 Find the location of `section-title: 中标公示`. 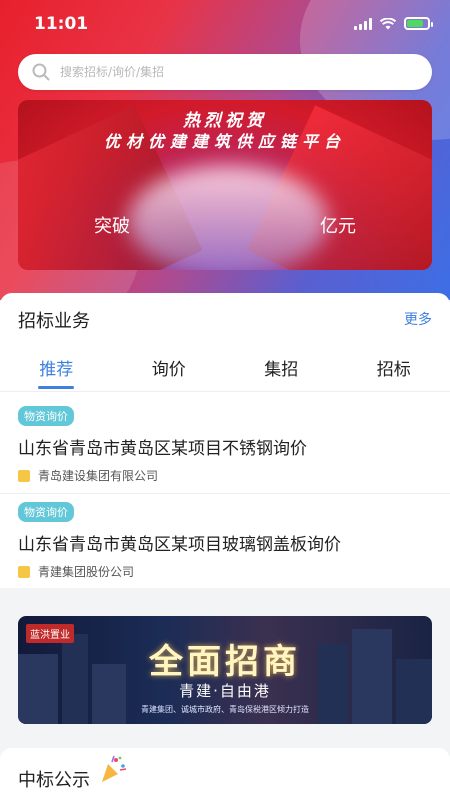

section-title: 中标公示 is located at coordinates (54, 780).